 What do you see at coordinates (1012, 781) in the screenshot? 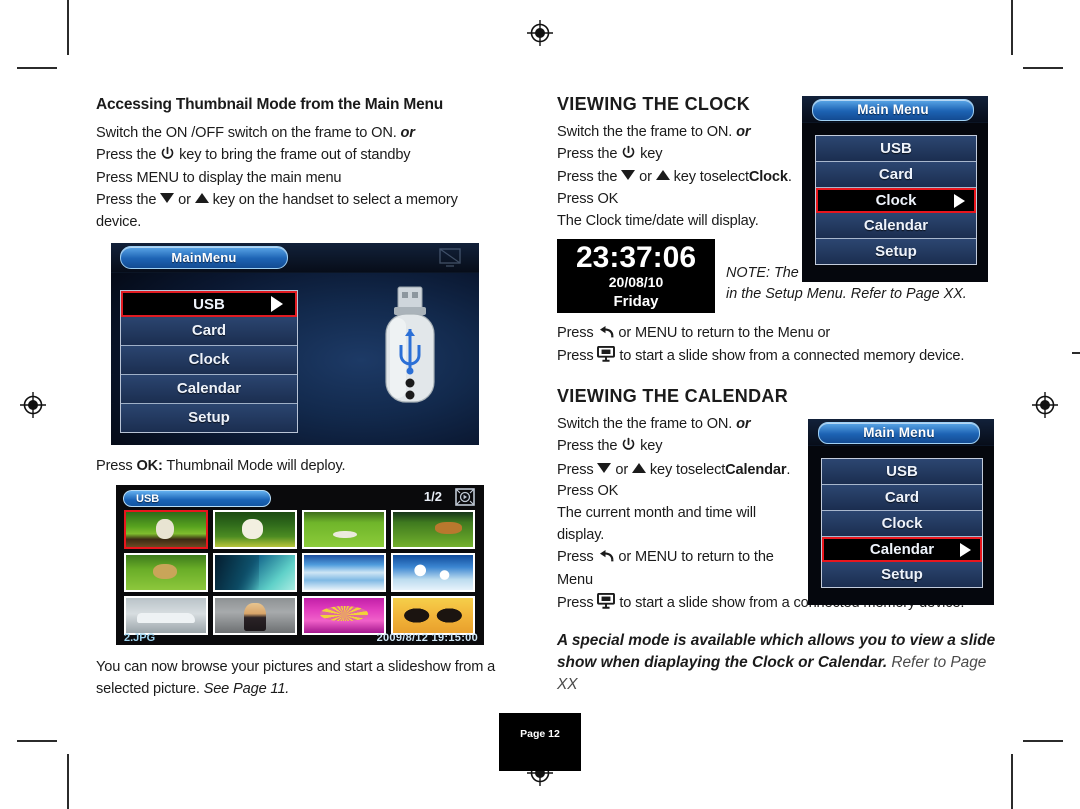
I see `crop-mark-bottom-right-vertical` at bounding box center [1012, 781].